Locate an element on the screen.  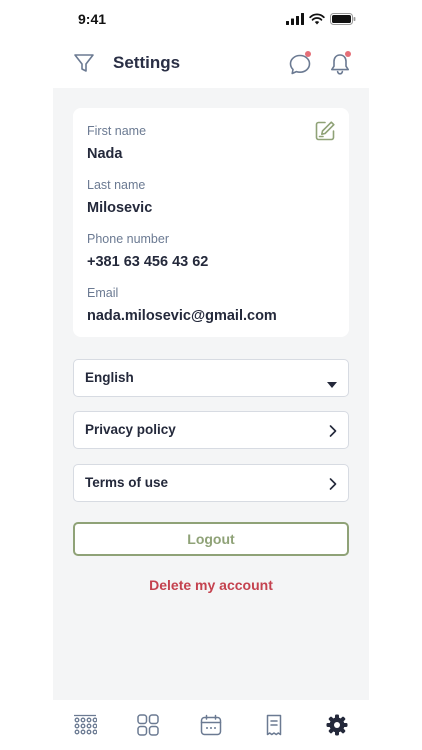
email-field: Email nada.milosevic@gmail.com is located at coordinates (182, 305).